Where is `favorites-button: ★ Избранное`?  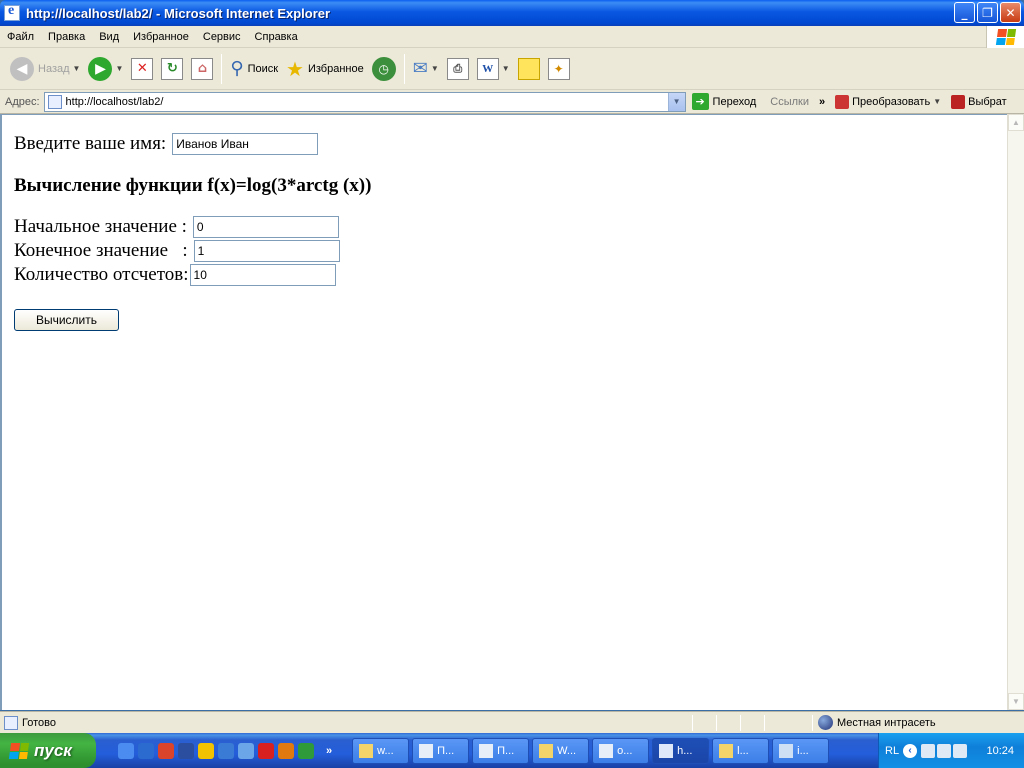 favorites-button: ★ Избранное is located at coordinates (325, 69).